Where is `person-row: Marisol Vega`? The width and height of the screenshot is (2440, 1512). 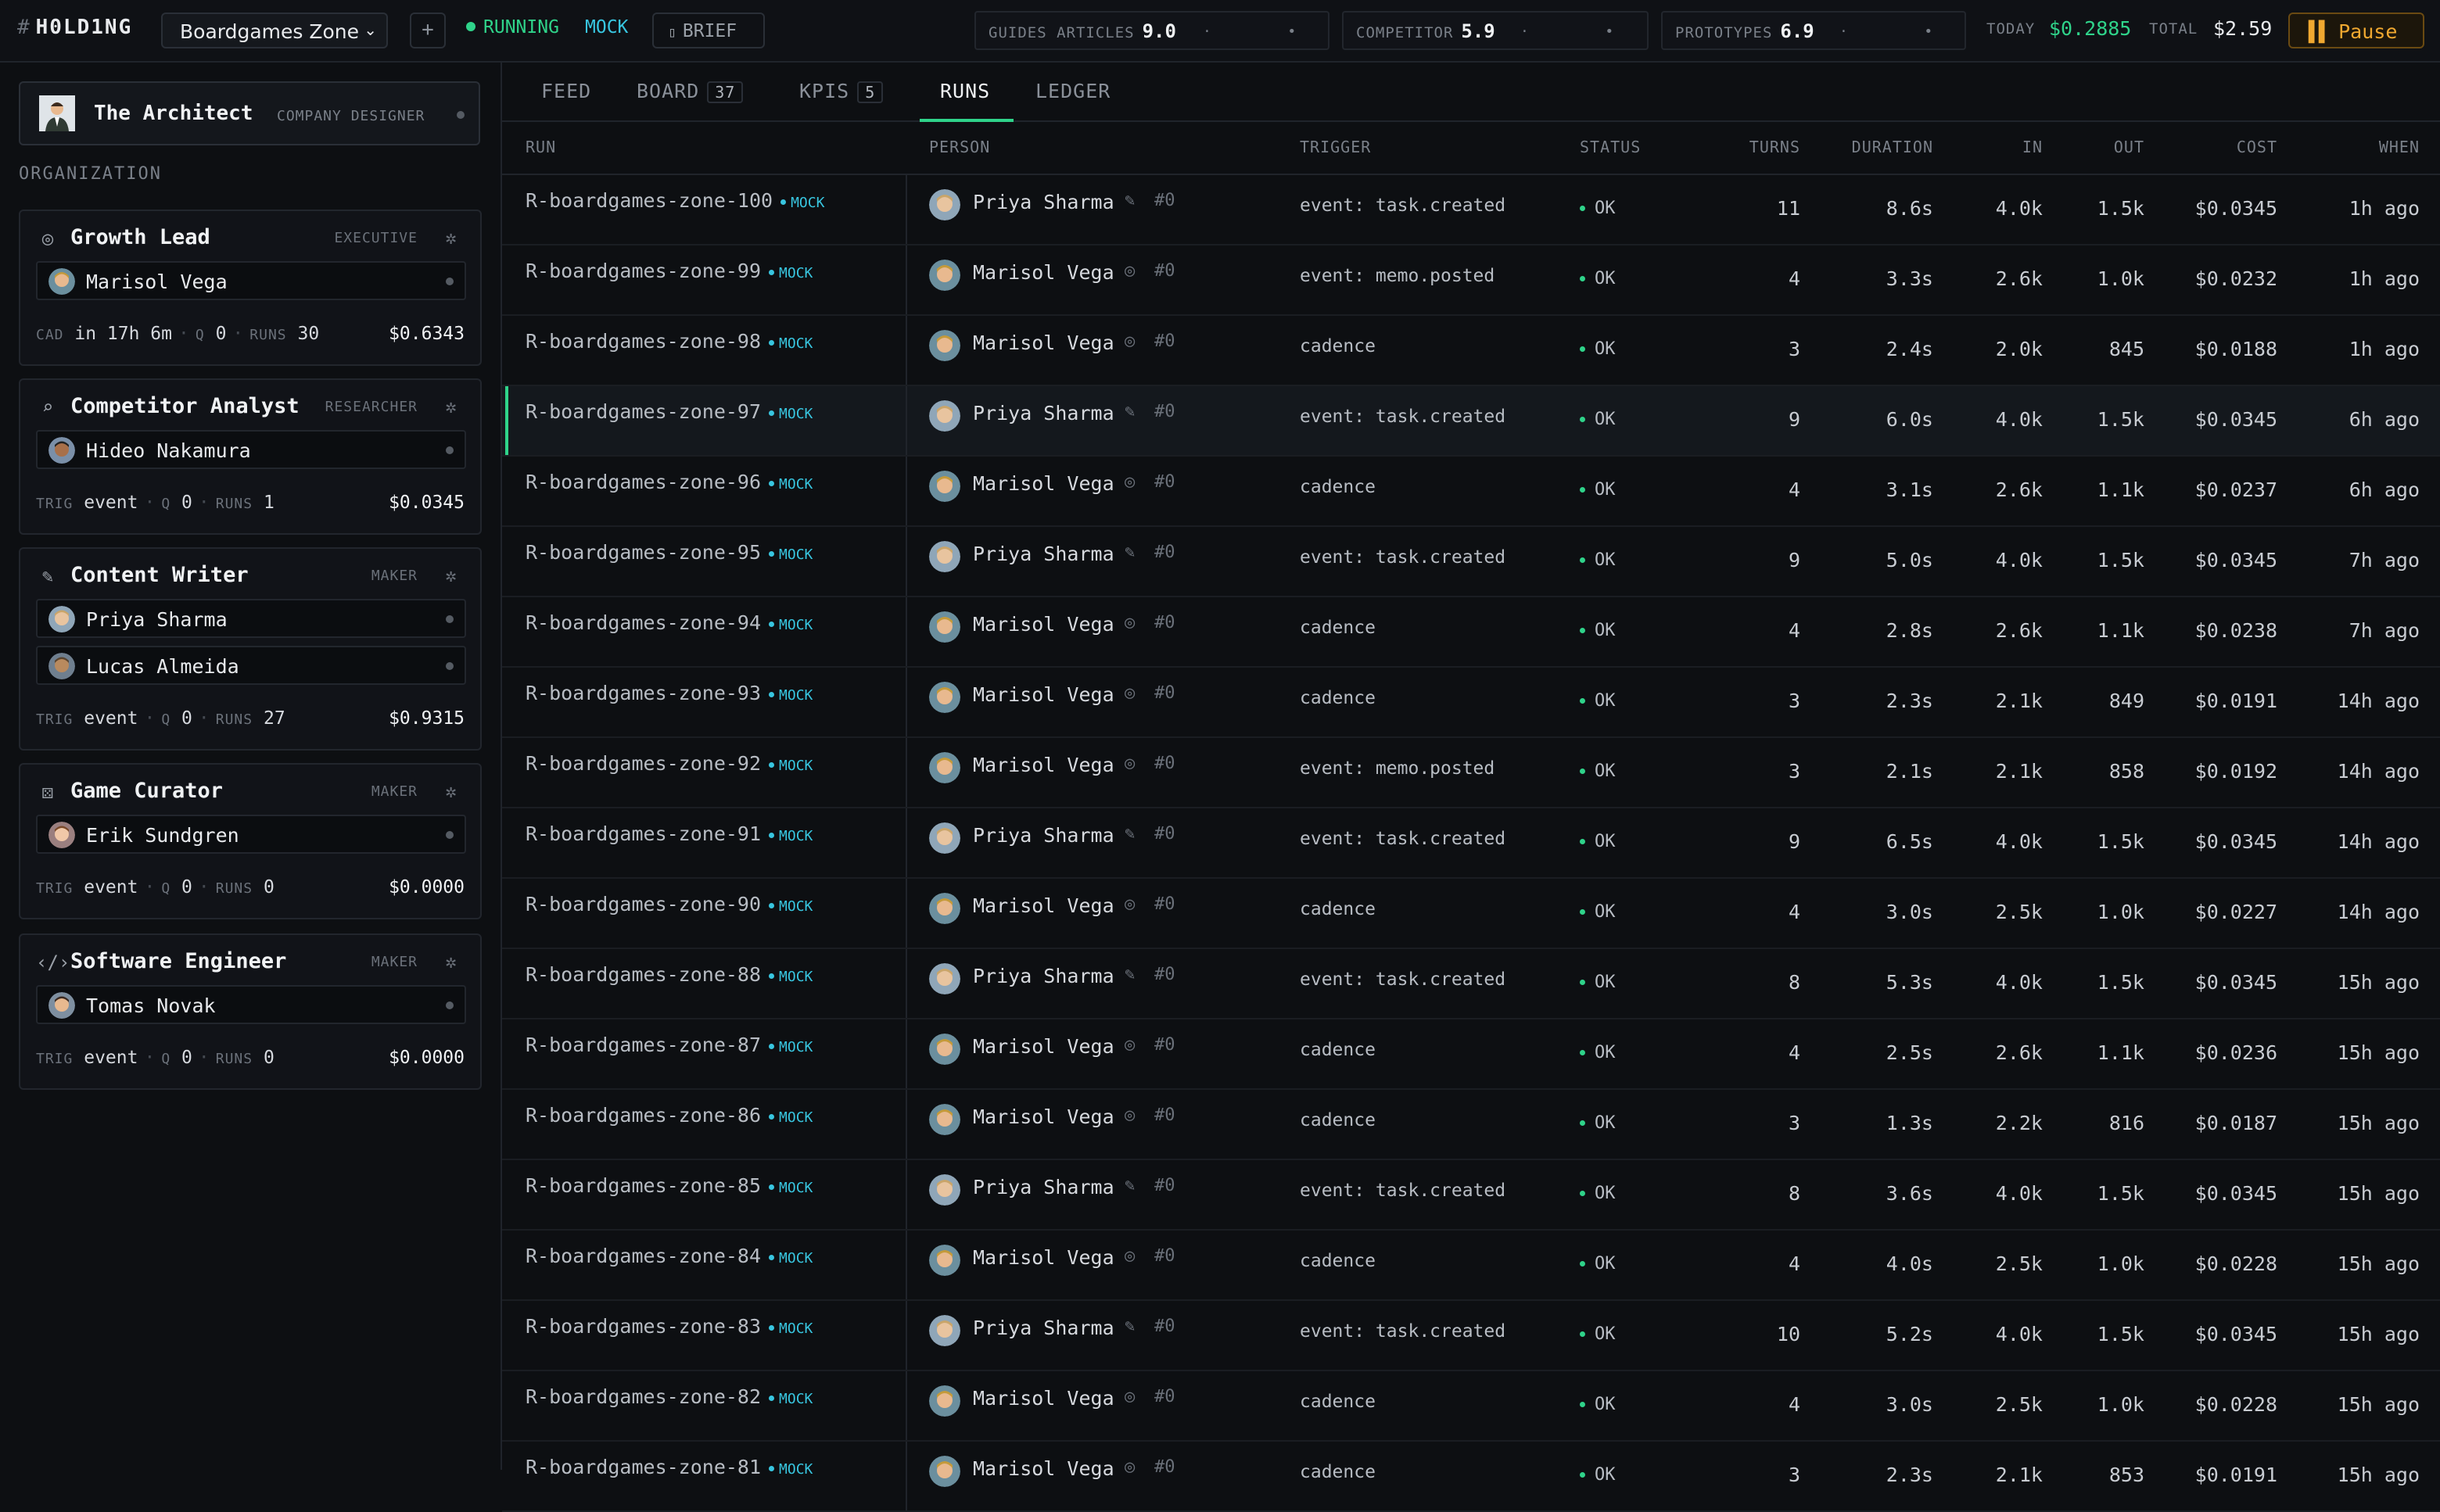 person-row: Marisol Vega is located at coordinates (251, 281).